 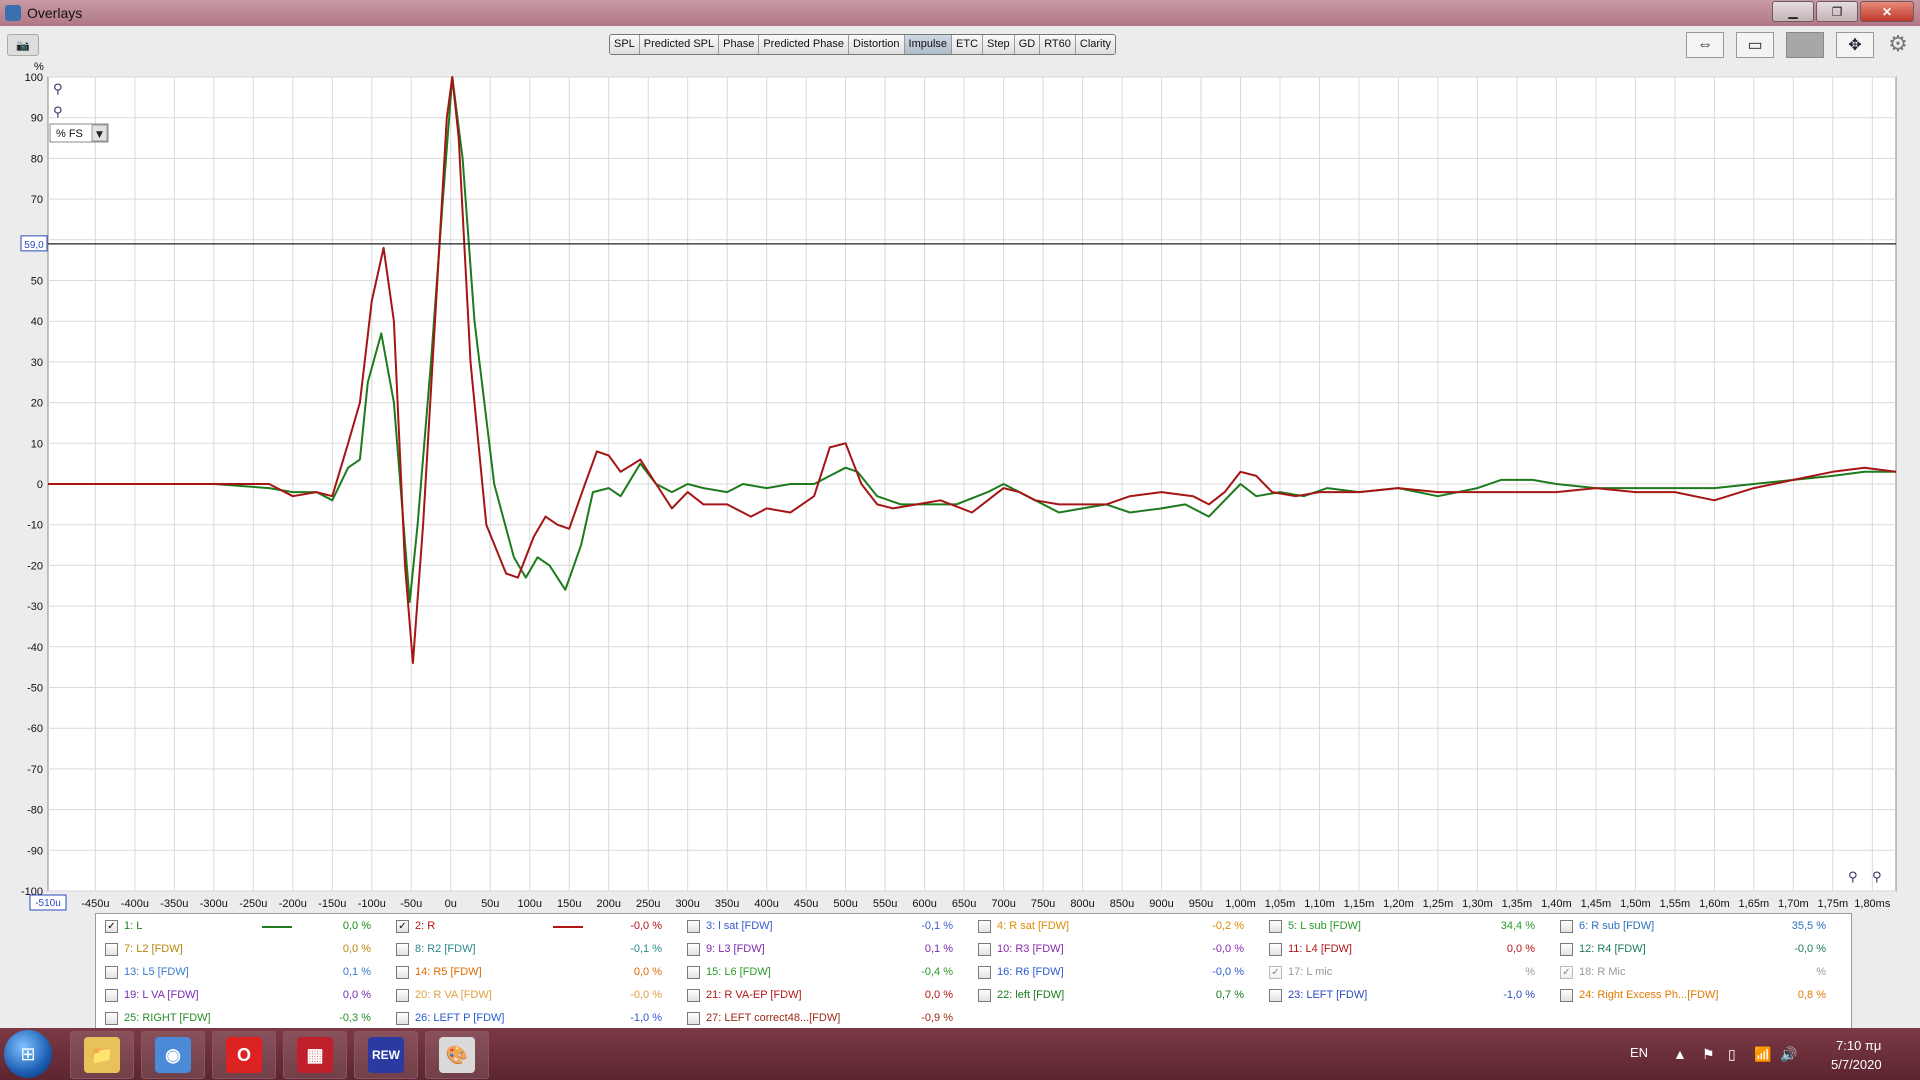 I want to click on rew-app: REW, so click(x=386, y=1055).